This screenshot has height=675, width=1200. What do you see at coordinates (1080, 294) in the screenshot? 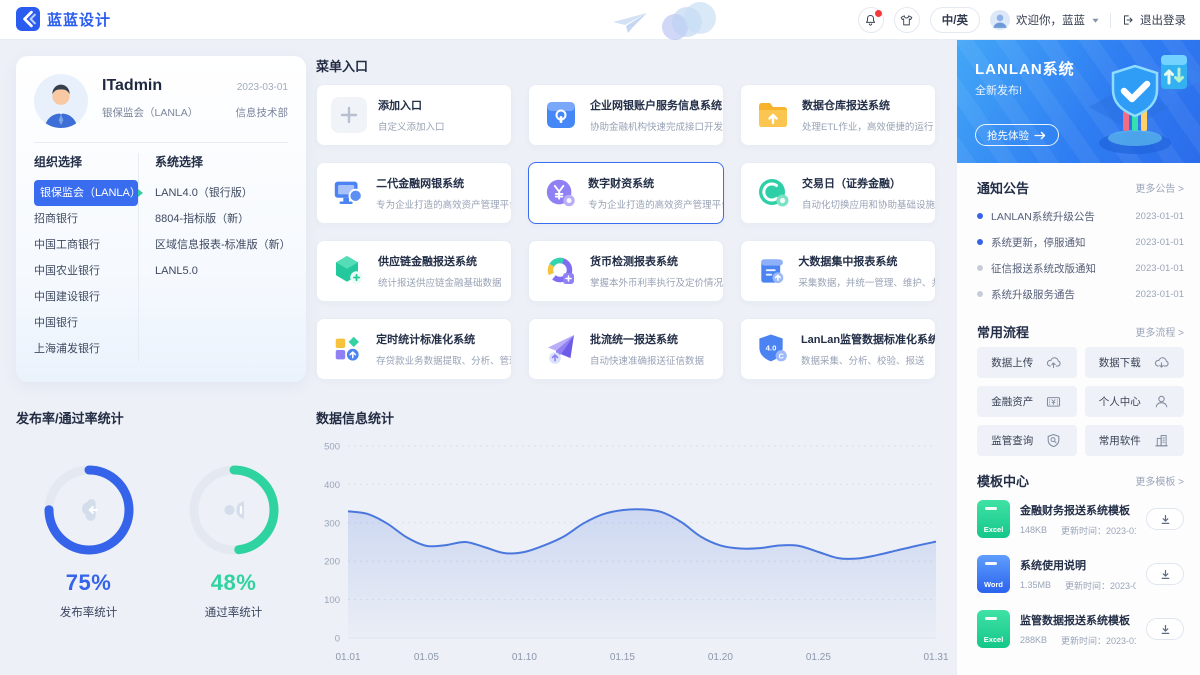
I see `notice-item: 系统升级服务通告 2023-01-01` at bounding box center [1080, 294].